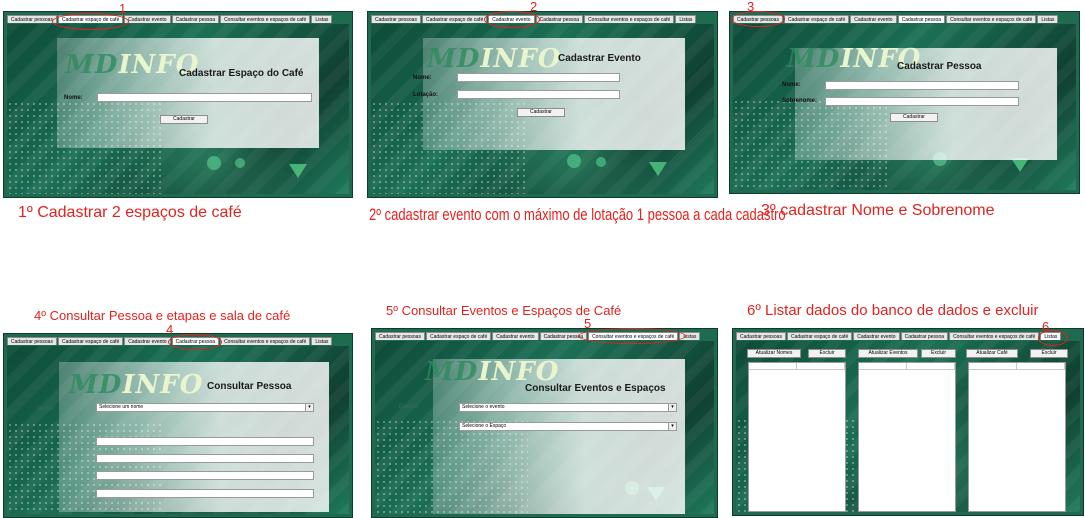 This screenshot has width=1085, height=518. Describe the element at coordinates (907, 437) in the screenshot. I see `eventos-list` at that location.